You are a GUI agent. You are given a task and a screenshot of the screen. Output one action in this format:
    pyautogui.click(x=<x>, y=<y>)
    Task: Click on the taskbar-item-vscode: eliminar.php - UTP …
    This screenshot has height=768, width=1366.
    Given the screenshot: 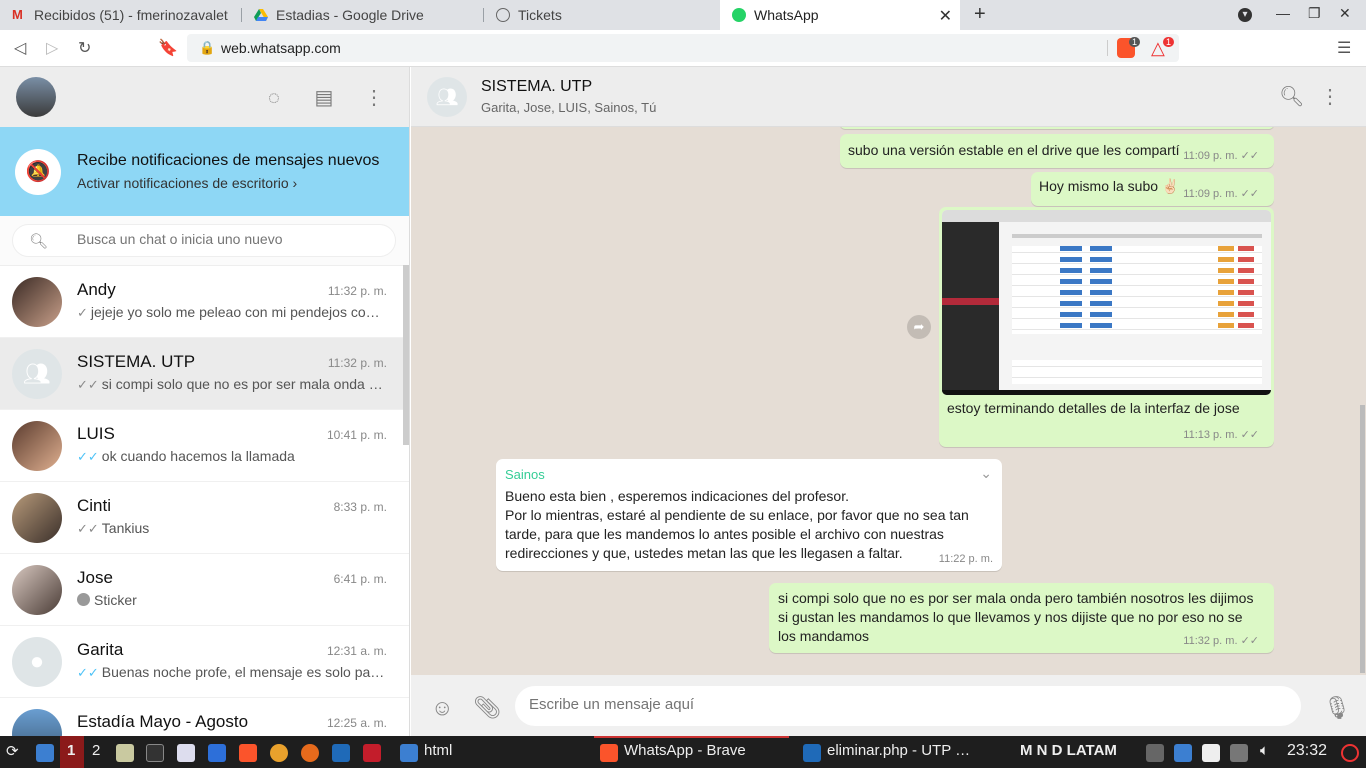 What is the action you would take?
    pyautogui.click(x=897, y=752)
    